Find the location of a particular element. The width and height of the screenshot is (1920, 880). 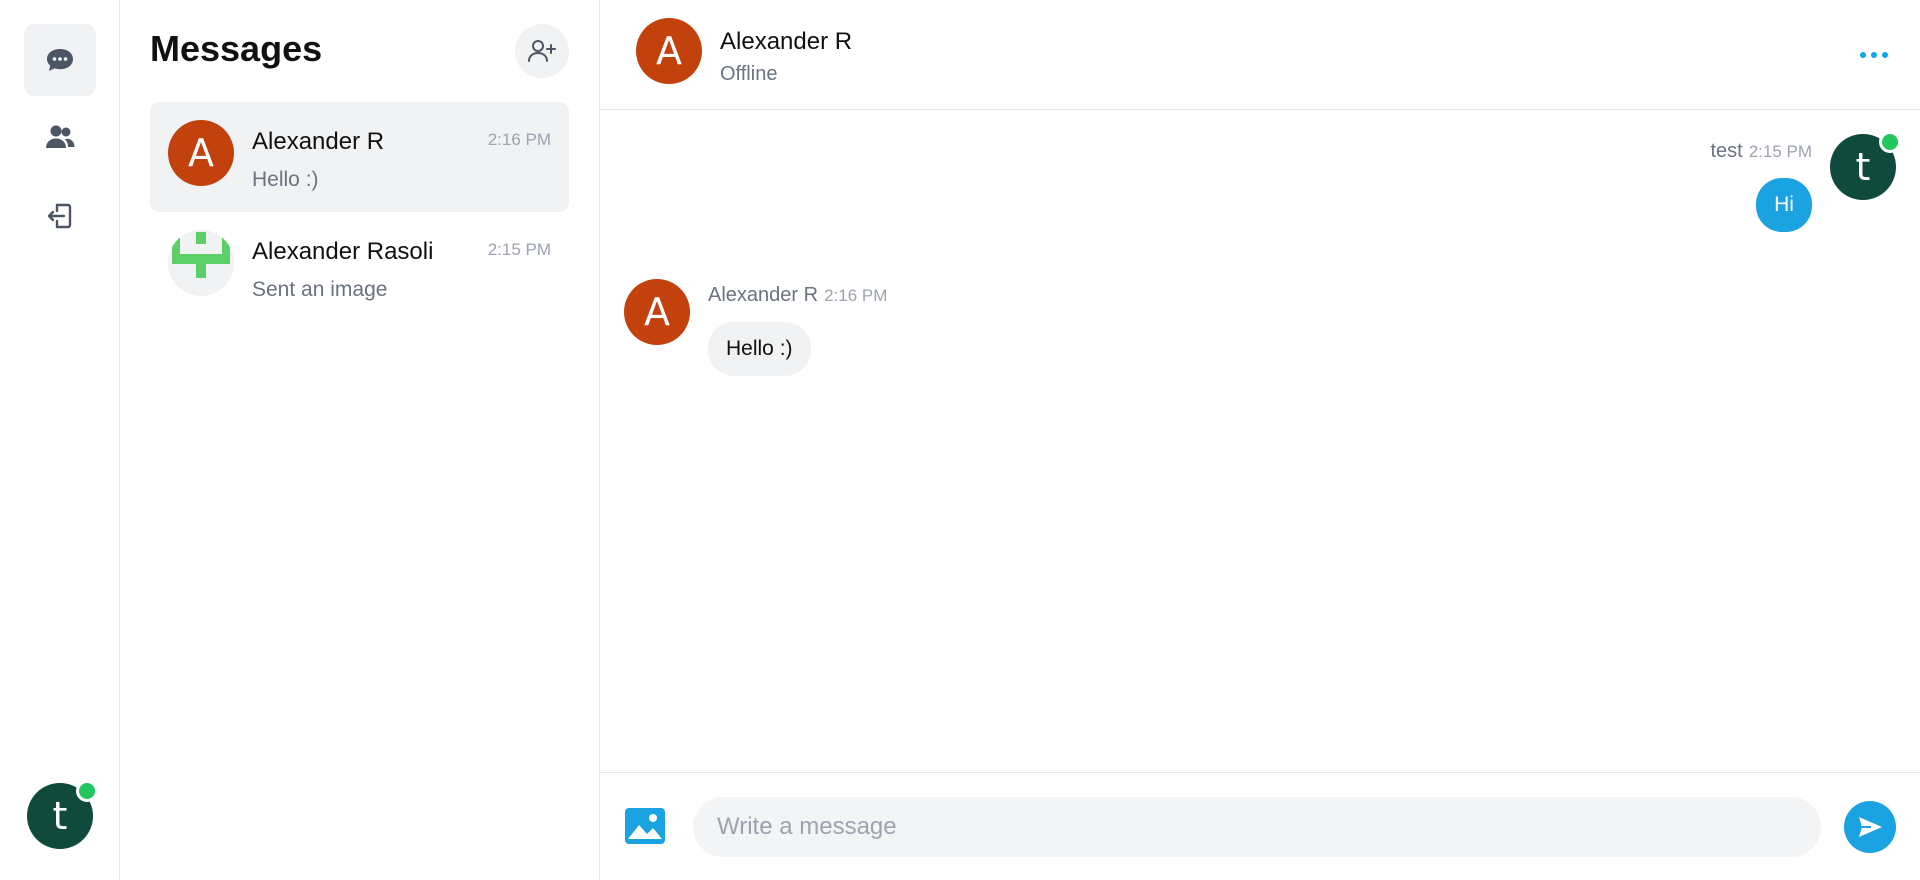

sender-initial: t is located at coordinates (1863, 167).